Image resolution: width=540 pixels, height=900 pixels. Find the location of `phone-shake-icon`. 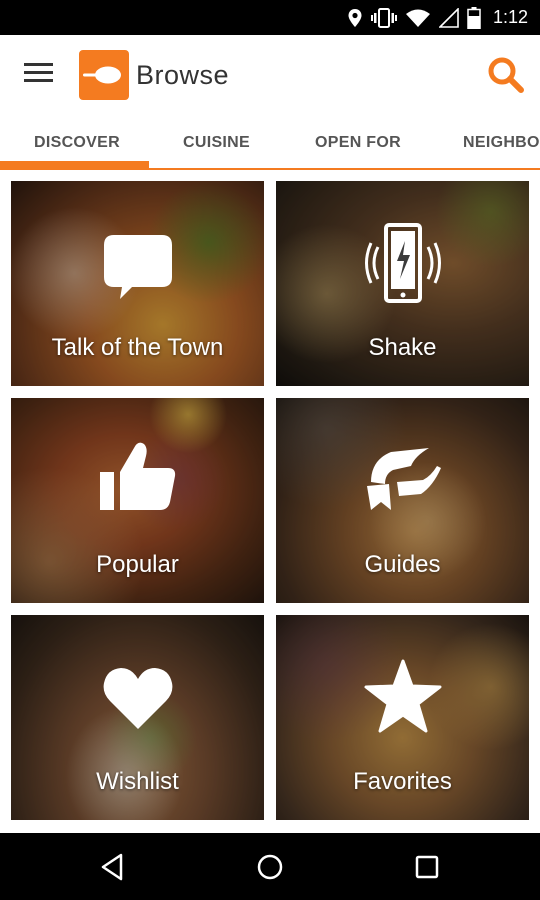

phone-shake-icon is located at coordinates (402, 263).